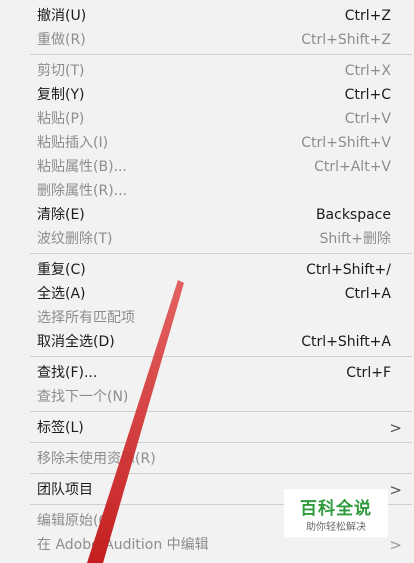 Image resolution: width=414 pixels, height=563 pixels. Describe the element at coordinates (61, 215) in the screenshot. I see `menu-item-label: 清除(E)` at that location.